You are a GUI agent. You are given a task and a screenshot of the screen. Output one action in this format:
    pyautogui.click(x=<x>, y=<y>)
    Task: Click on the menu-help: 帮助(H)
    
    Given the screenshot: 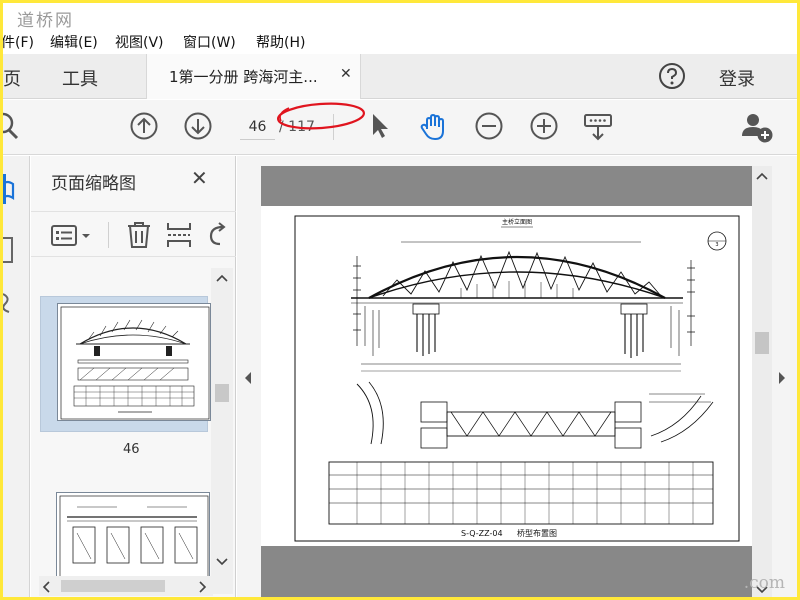 What is the action you would take?
    pyautogui.click(x=280, y=42)
    